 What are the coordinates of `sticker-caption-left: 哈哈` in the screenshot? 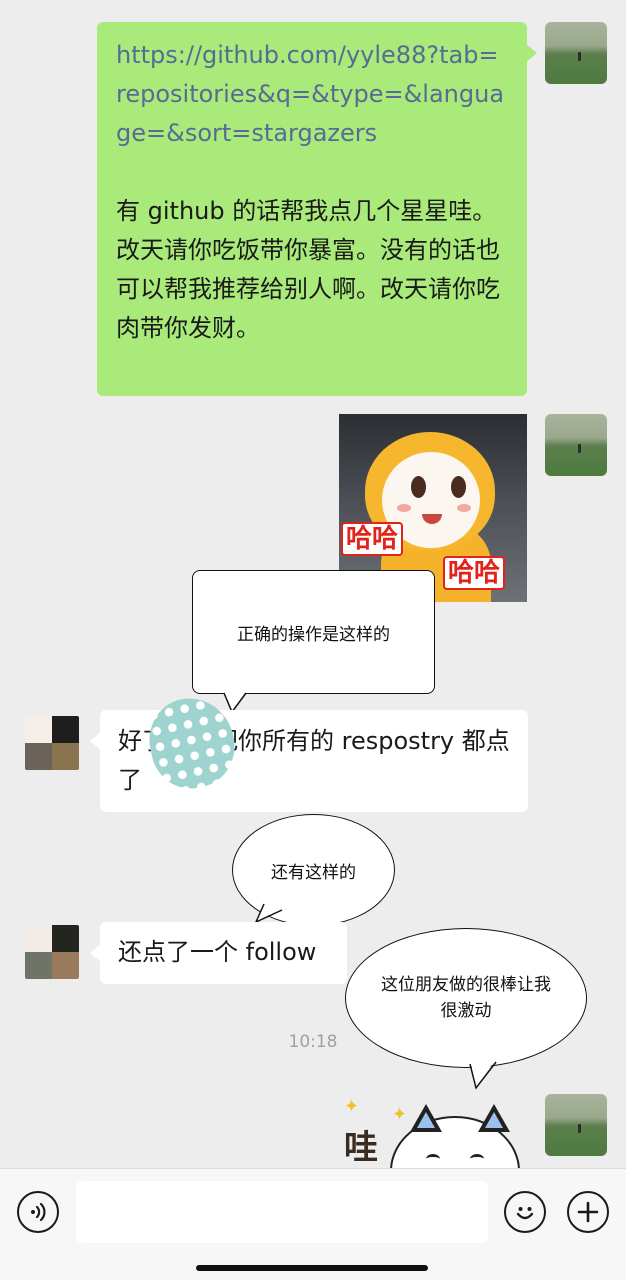 It's located at (372, 539).